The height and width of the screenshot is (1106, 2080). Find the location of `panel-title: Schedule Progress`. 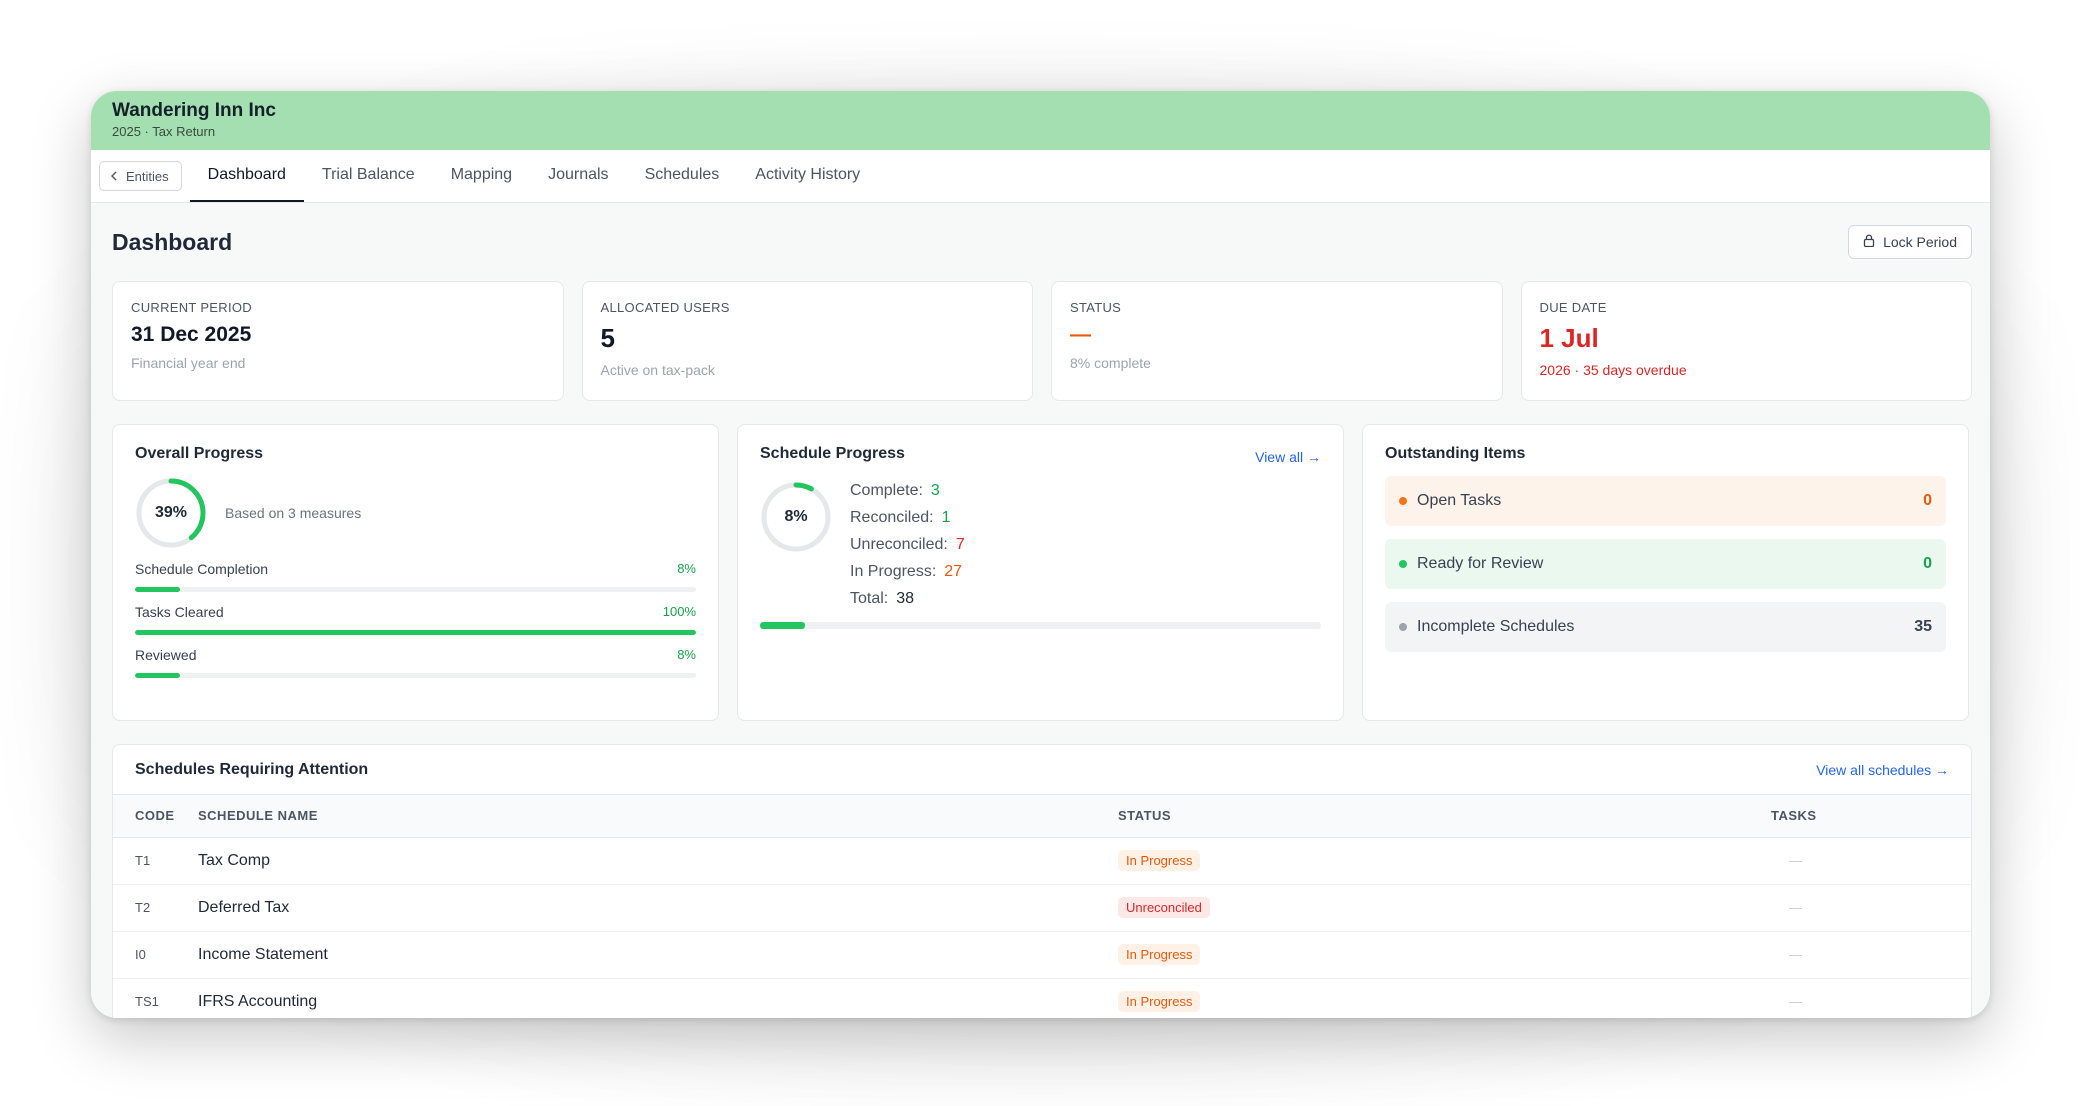

panel-title: Schedule Progress is located at coordinates (832, 453).